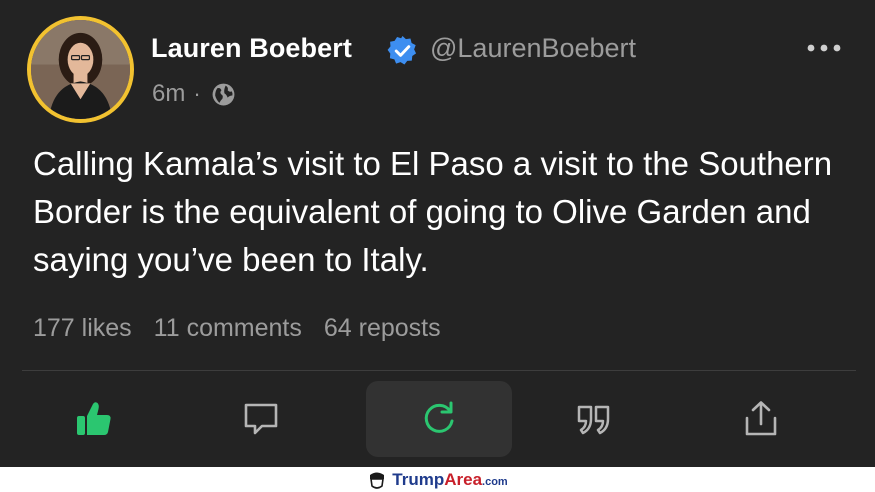 The image size is (875, 492). What do you see at coordinates (418, 479) in the screenshot?
I see `watermark-brand-part1: Trump` at bounding box center [418, 479].